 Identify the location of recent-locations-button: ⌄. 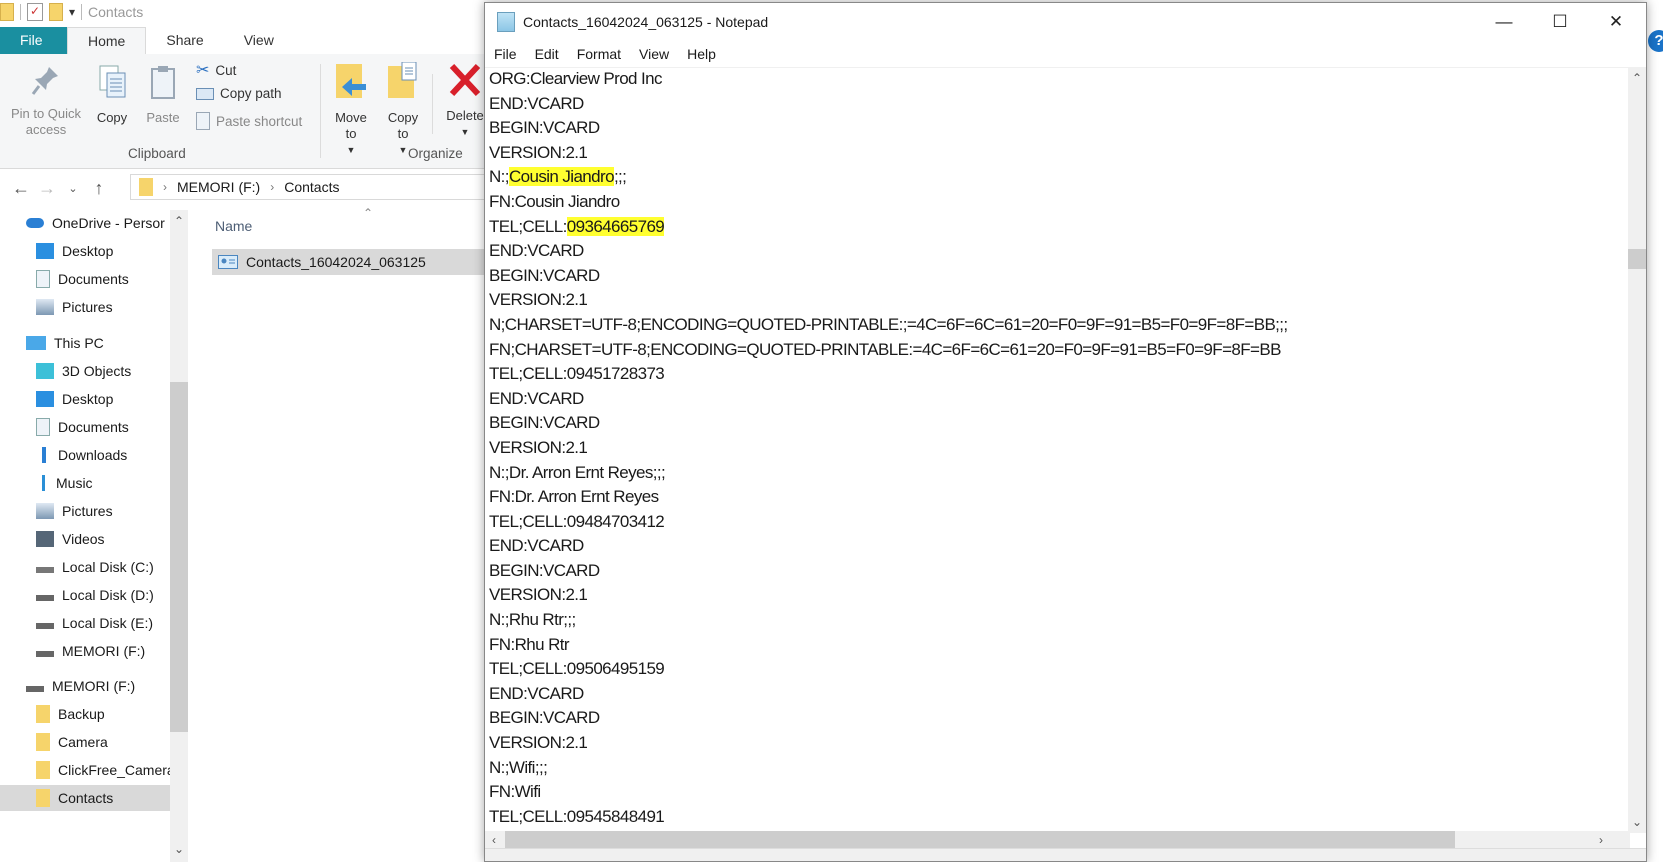
(73, 188).